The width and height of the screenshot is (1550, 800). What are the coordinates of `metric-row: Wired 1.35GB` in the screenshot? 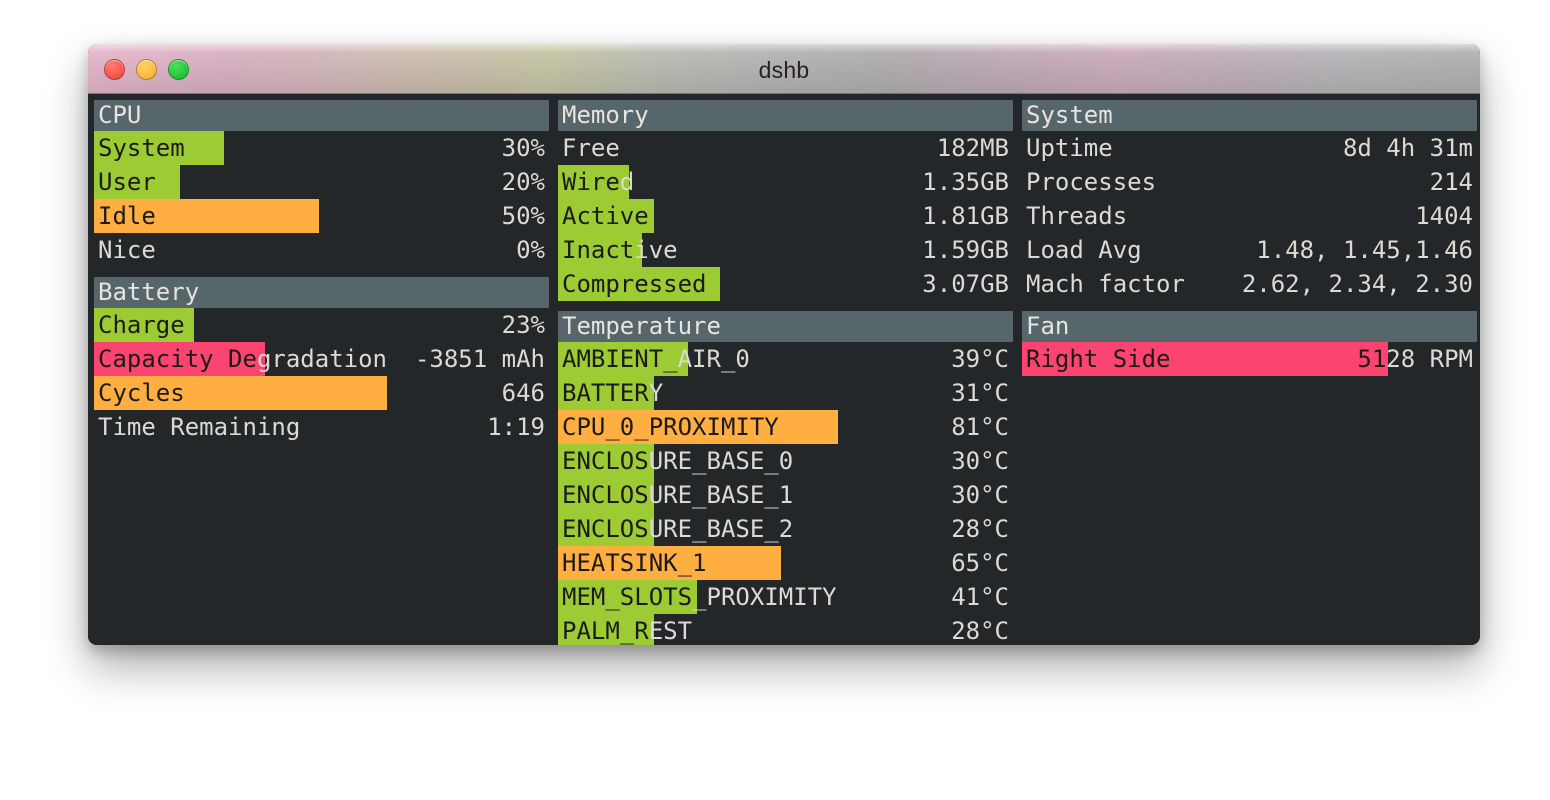 It's located at (785, 182).